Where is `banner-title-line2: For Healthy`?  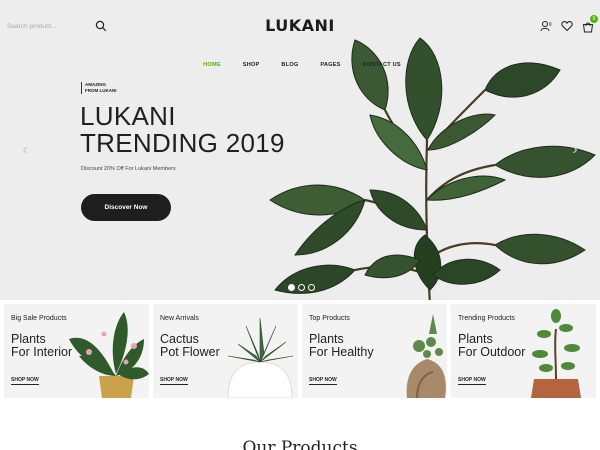 banner-title-line2: For Healthy is located at coordinates (341, 352).